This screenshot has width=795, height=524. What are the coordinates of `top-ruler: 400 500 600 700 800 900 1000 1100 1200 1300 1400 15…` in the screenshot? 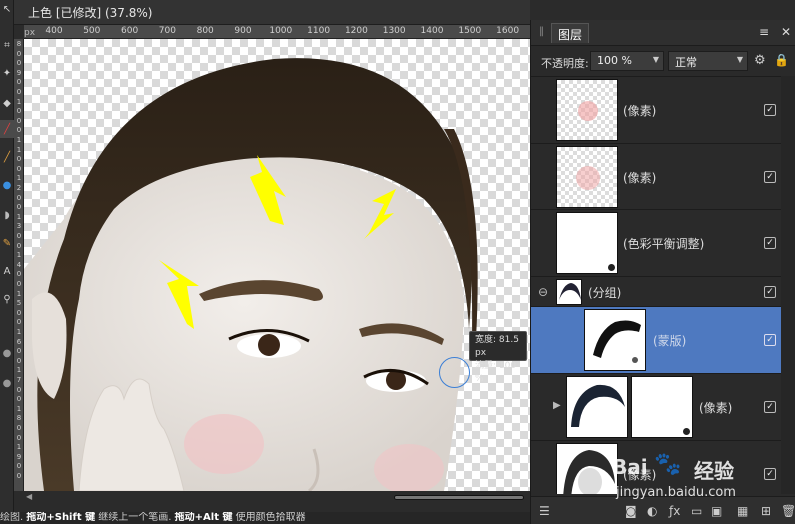 It's located at (277, 32).